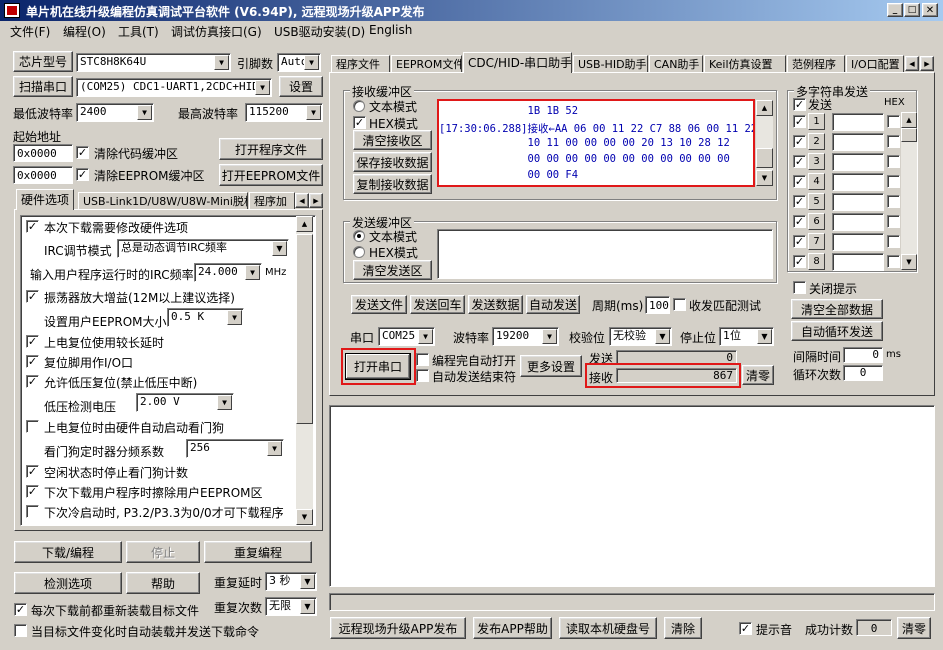 The height and width of the screenshot is (650, 943). What do you see at coordinates (32, 491) in the screenshot?
I see `erase-eeprom-checkbox: ✓` at bounding box center [32, 491].